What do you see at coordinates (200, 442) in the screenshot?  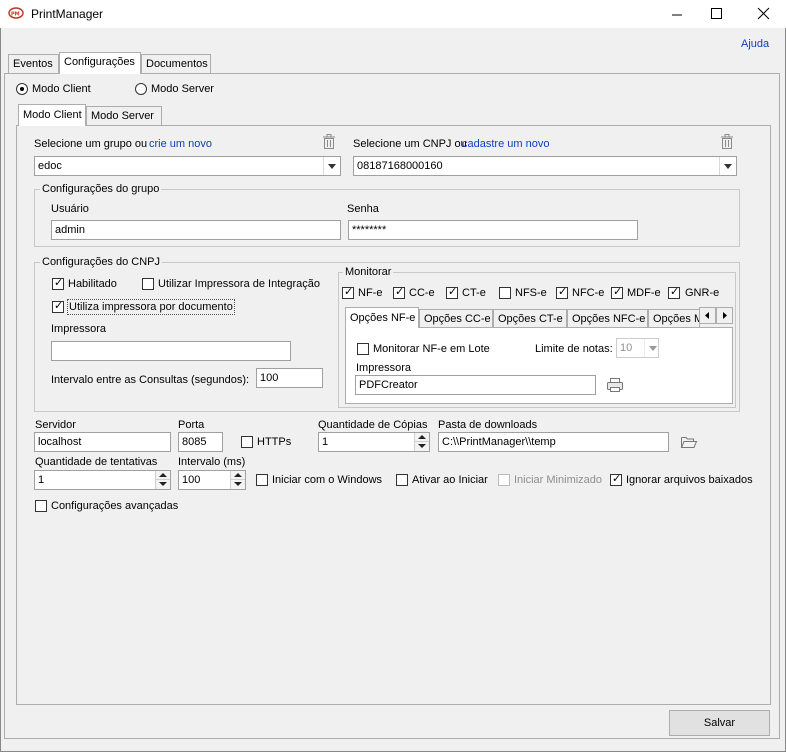 I see `port-field: 8085` at bounding box center [200, 442].